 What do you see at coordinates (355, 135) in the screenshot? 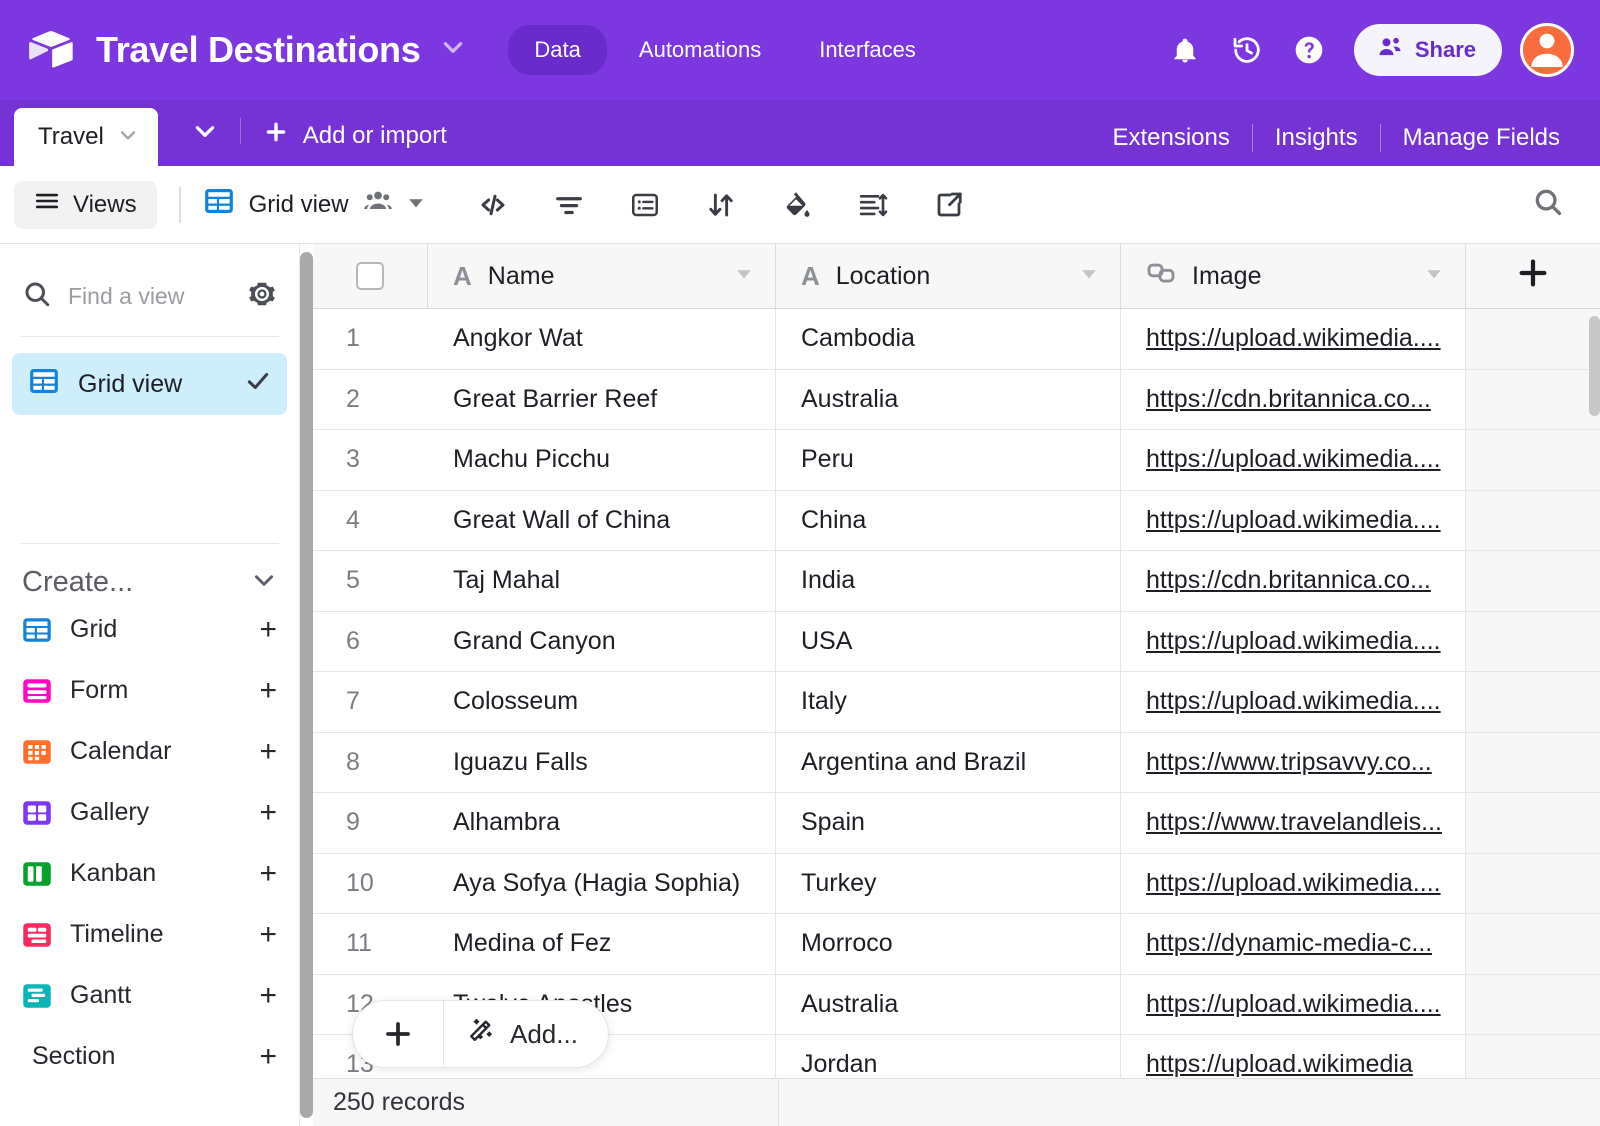
I see `add-or-import-button: Add or import` at bounding box center [355, 135].